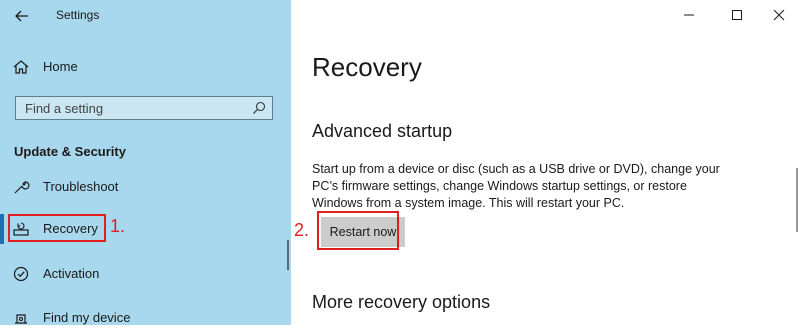 This screenshot has width=800, height=333. Describe the element at coordinates (145, 67) in the screenshot. I see `sidebar-item-home: Home` at that location.